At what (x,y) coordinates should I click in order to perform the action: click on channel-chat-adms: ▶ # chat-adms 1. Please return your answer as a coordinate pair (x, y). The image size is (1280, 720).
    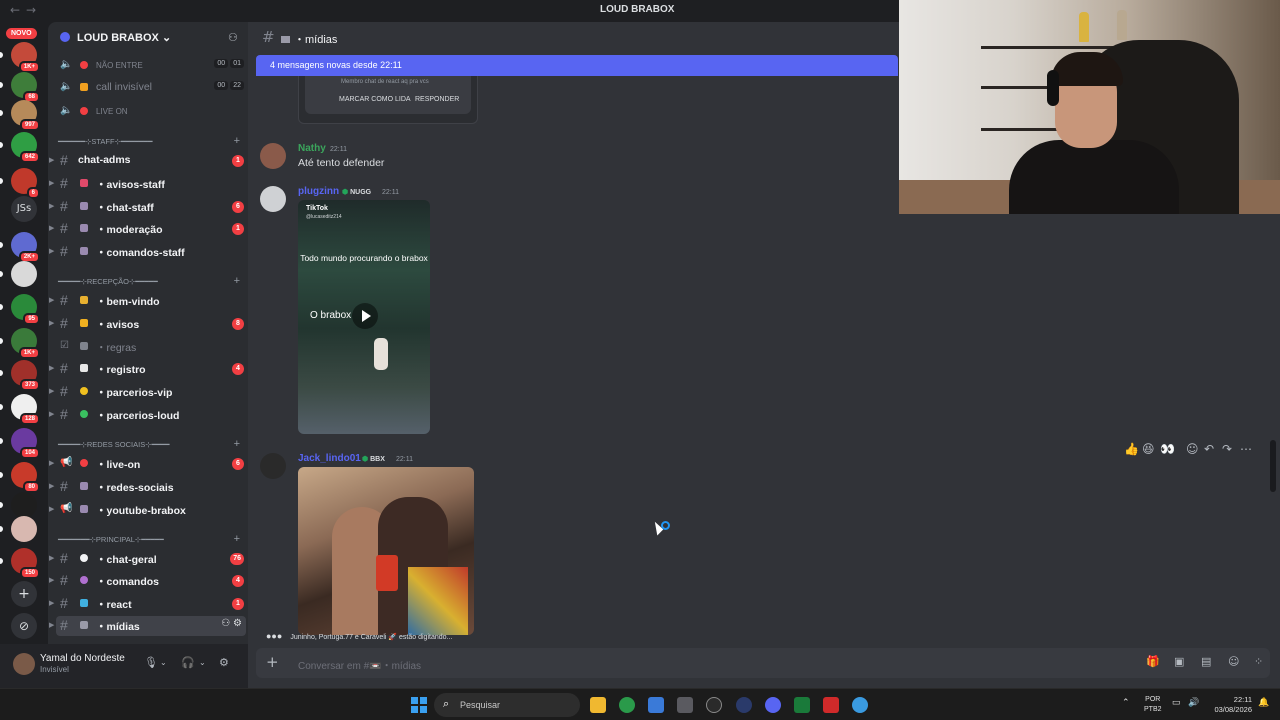
    Looking at the image, I should click on (147, 161).